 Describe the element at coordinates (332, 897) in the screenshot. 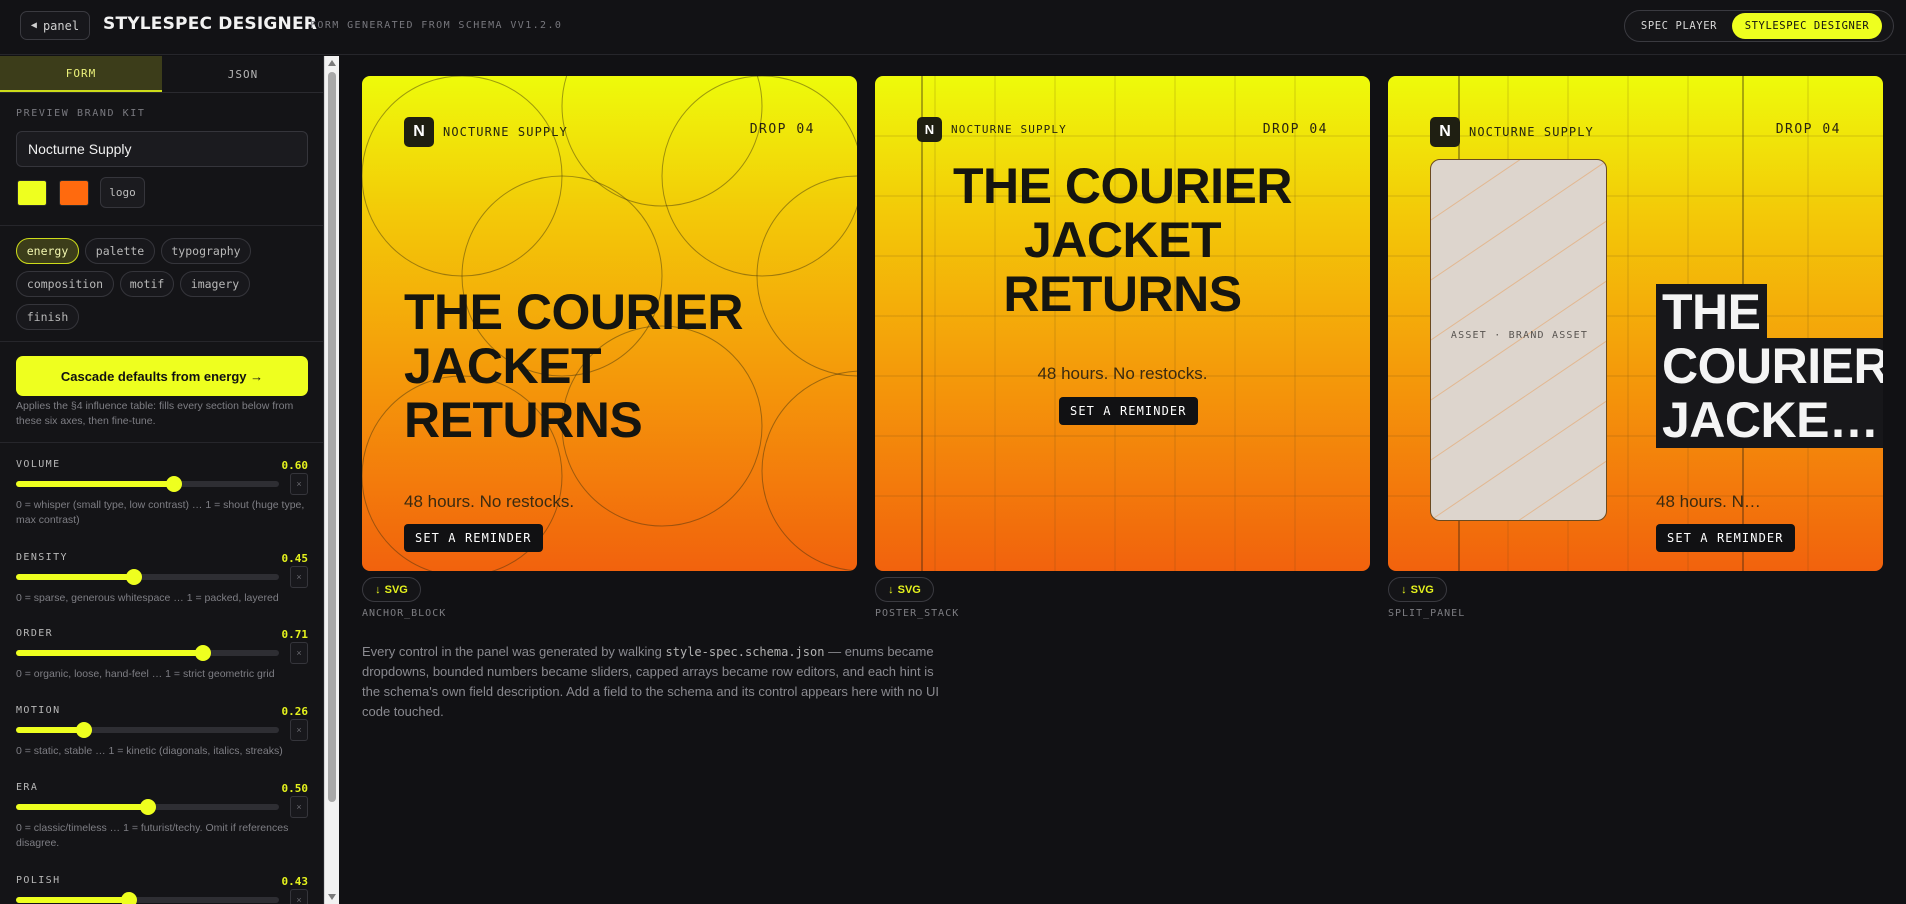

I see `scroll-down-arrow-icon` at that location.